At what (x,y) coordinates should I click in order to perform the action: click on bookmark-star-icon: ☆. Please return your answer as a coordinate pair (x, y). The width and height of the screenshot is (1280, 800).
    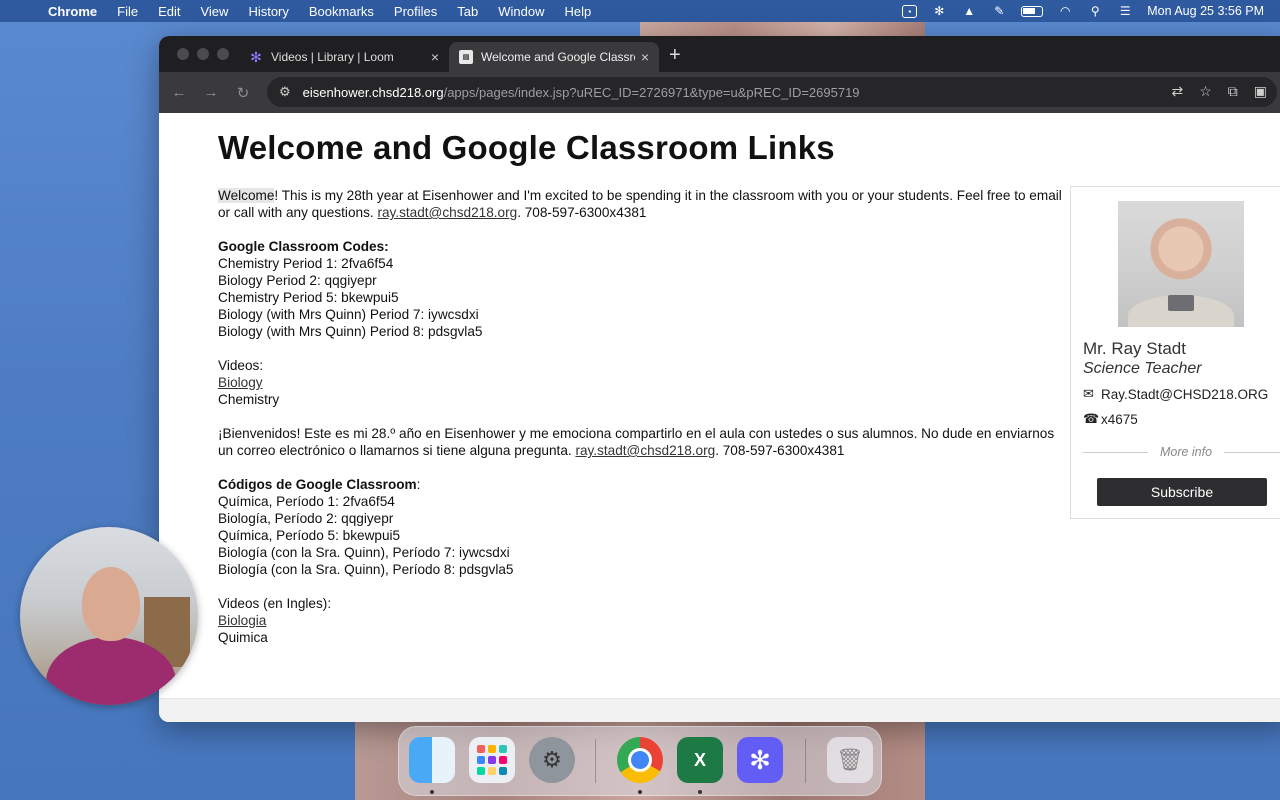
    Looking at the image, I should click on (1205, 91).